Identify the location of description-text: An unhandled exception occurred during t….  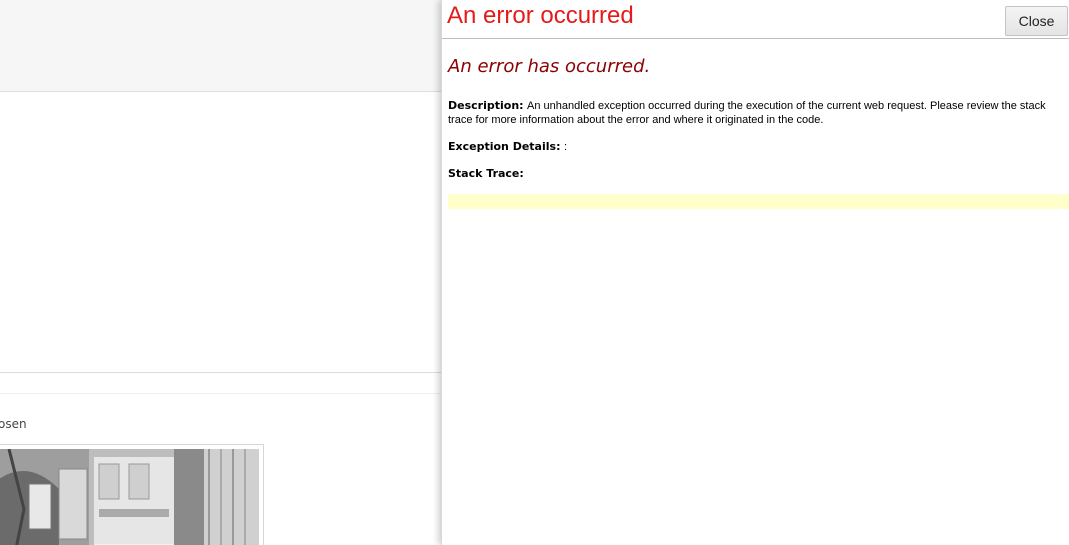
(747, 113).